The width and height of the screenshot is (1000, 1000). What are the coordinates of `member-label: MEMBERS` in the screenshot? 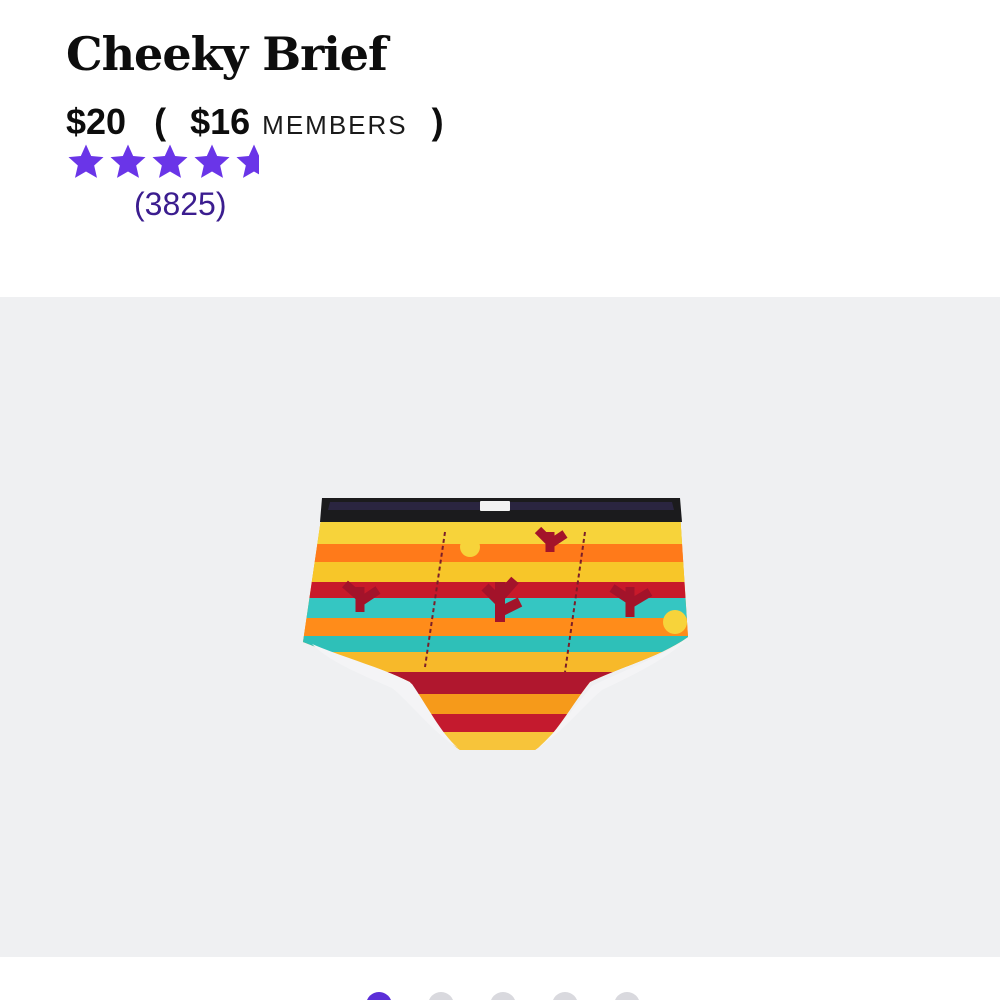 It's located at (335, 124).